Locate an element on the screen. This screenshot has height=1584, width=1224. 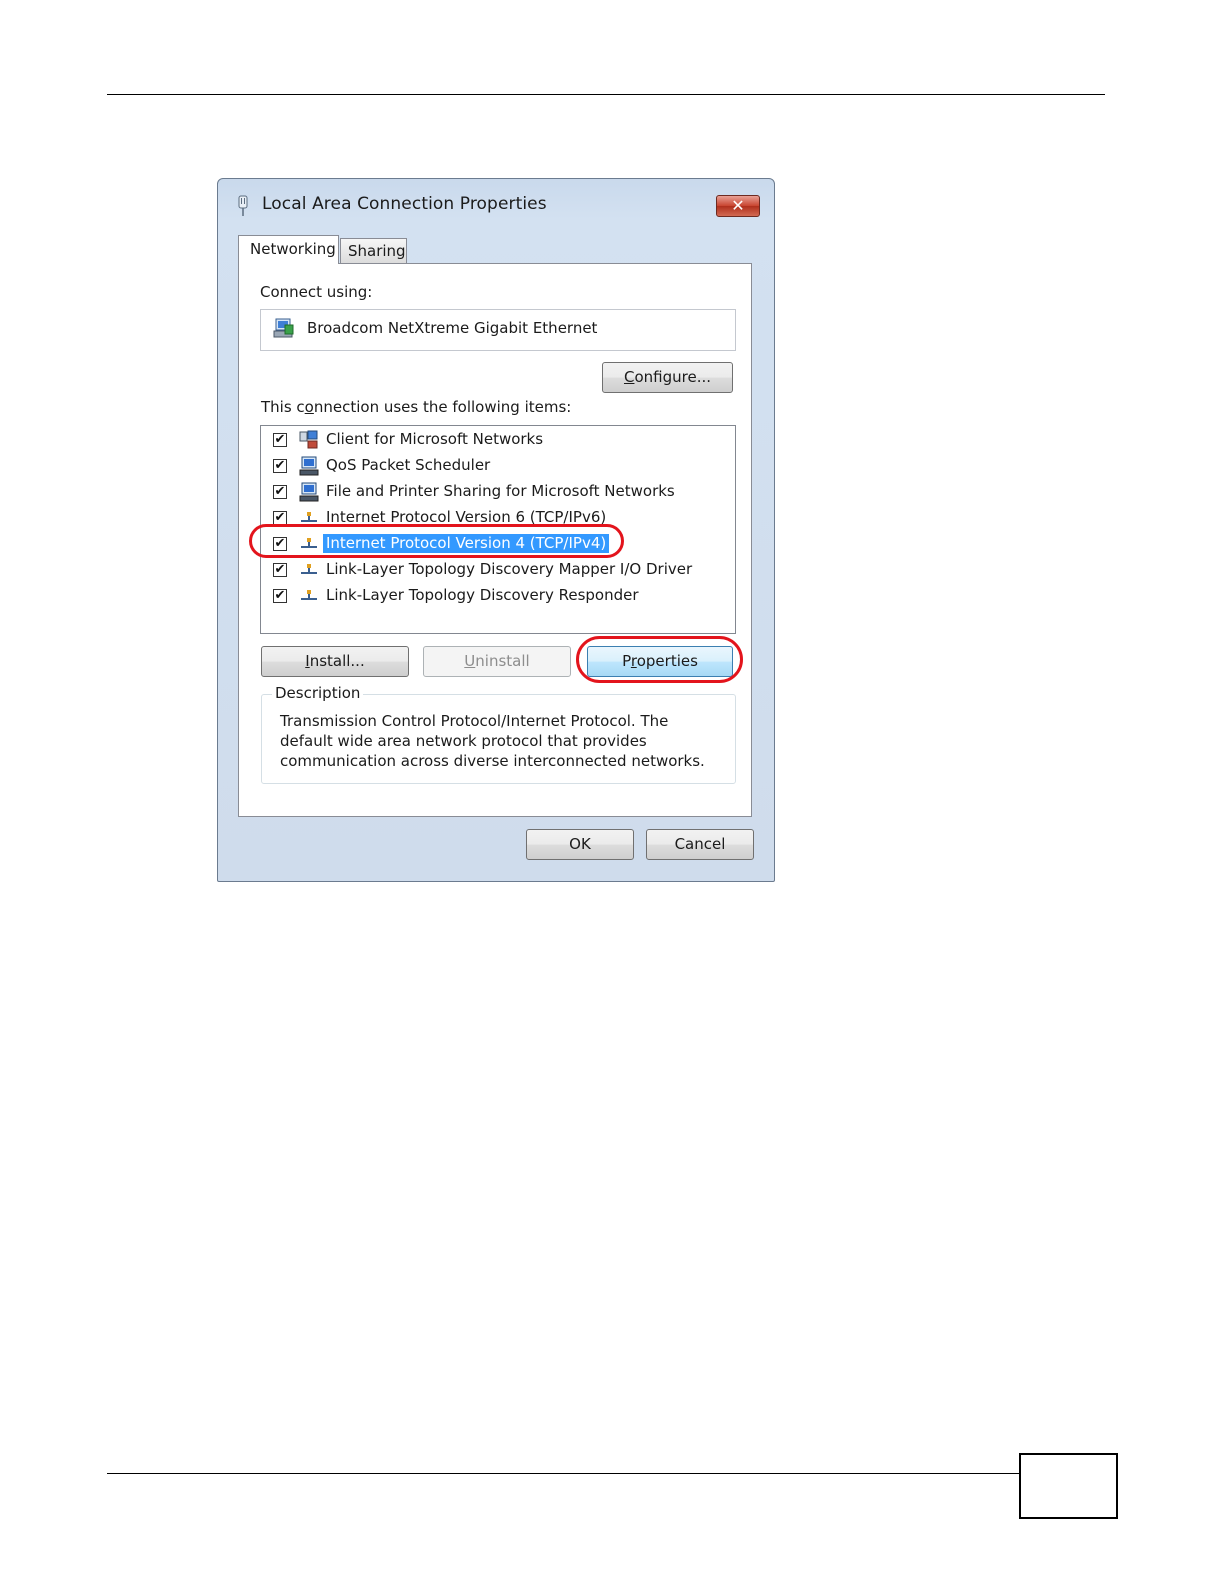
uninstall-button: Uninstall is located at coordinates (497, 661).